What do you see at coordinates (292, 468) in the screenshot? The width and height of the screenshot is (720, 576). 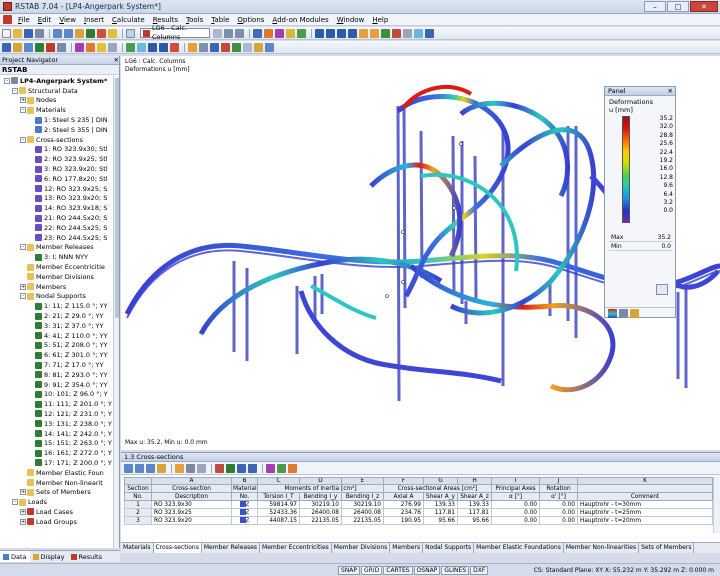 I see `table-info-icon` at bounding box center [292, 468].